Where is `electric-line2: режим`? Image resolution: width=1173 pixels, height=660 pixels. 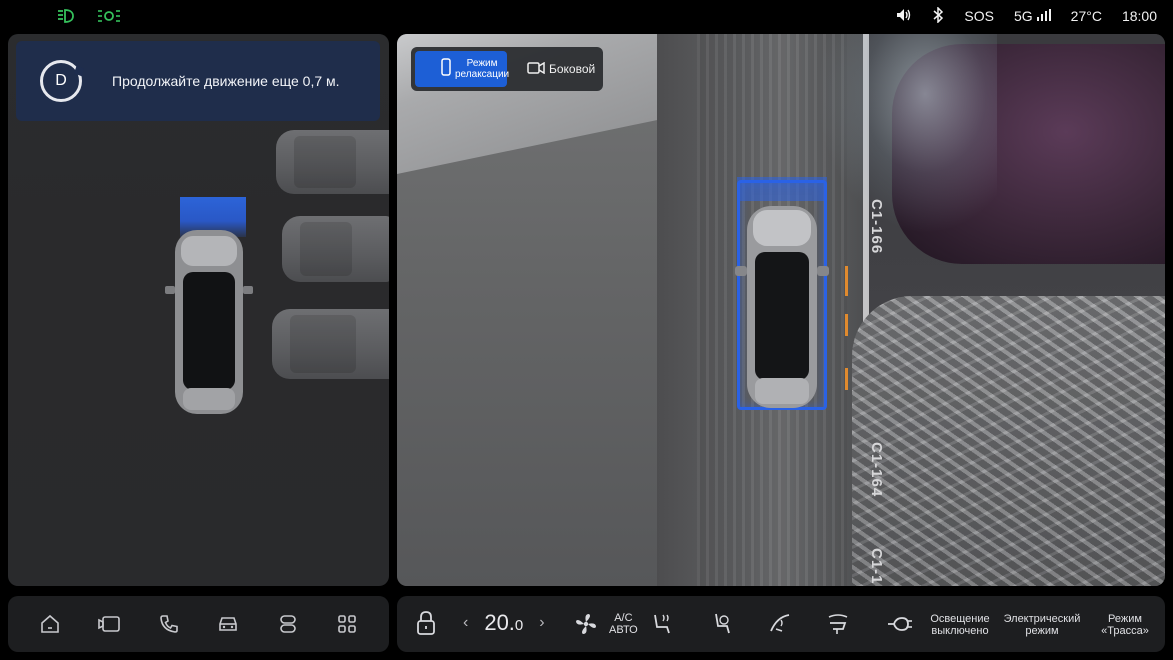 electric-line2: режим is located at coordinates (1042, 631).